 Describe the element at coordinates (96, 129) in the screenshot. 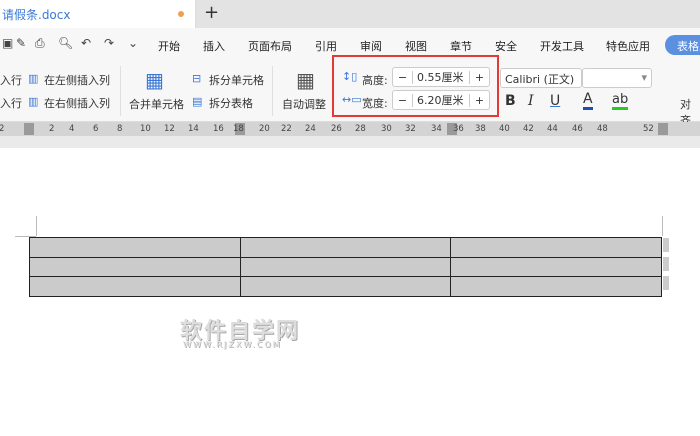

I see `ruler-tick-label: 6` at that location.